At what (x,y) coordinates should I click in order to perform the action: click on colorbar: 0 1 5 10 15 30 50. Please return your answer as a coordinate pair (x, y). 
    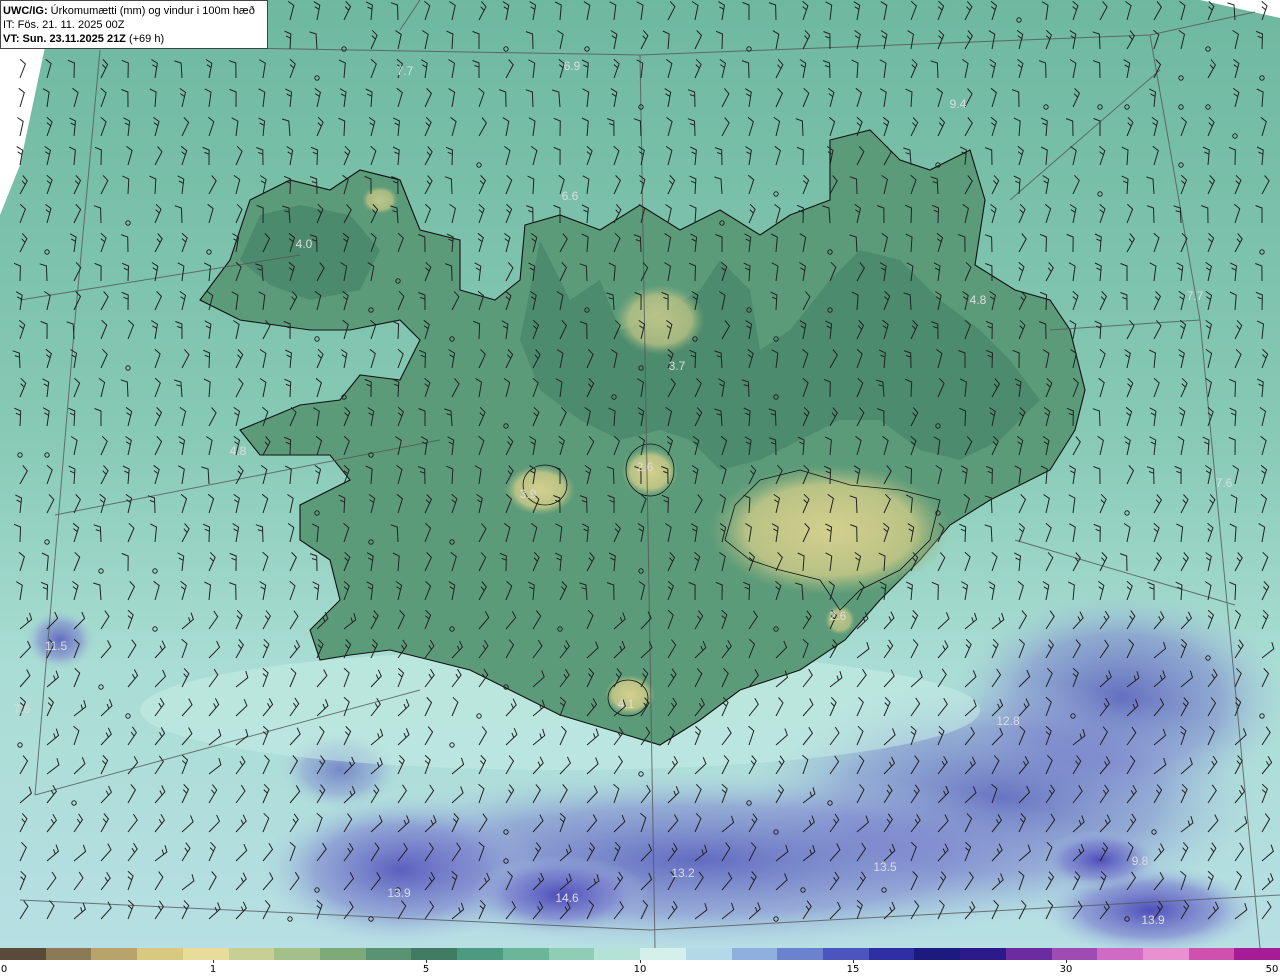
    Looking at the image, I should click on (640, 963).